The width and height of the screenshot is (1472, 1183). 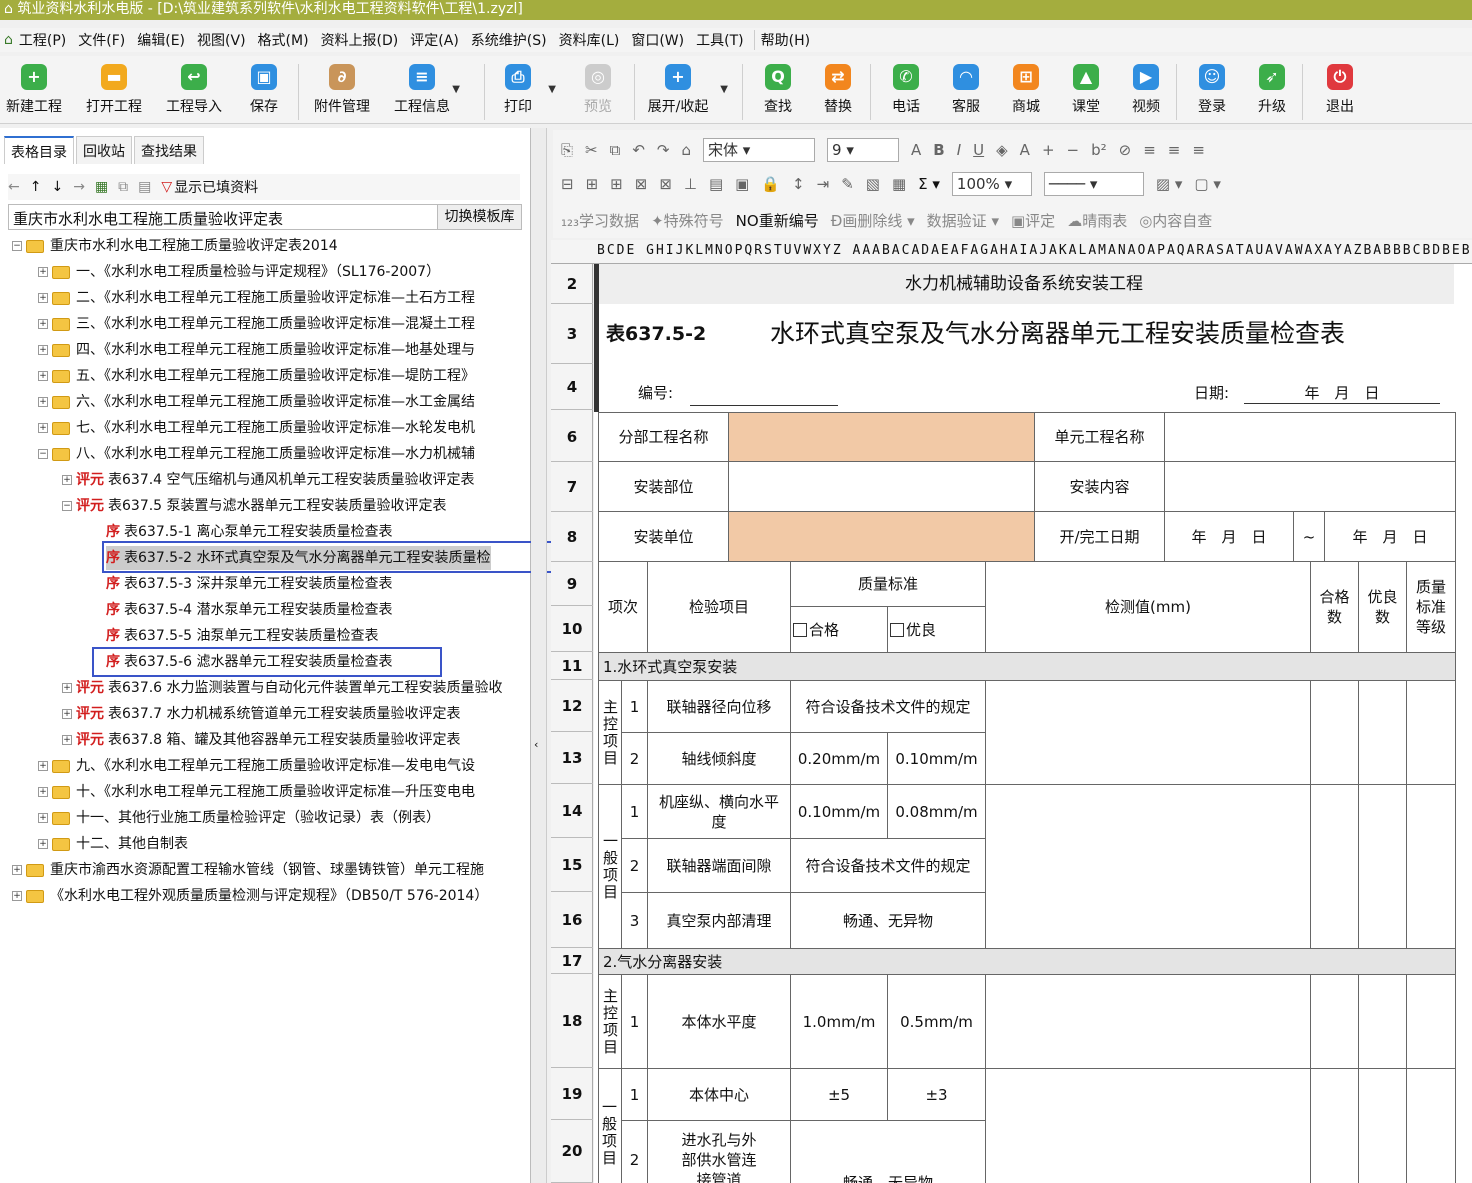 What do you see at coordinates (572, 811) in the screenshot?
I see `row-number: 14` at bounding box center [572, 811].